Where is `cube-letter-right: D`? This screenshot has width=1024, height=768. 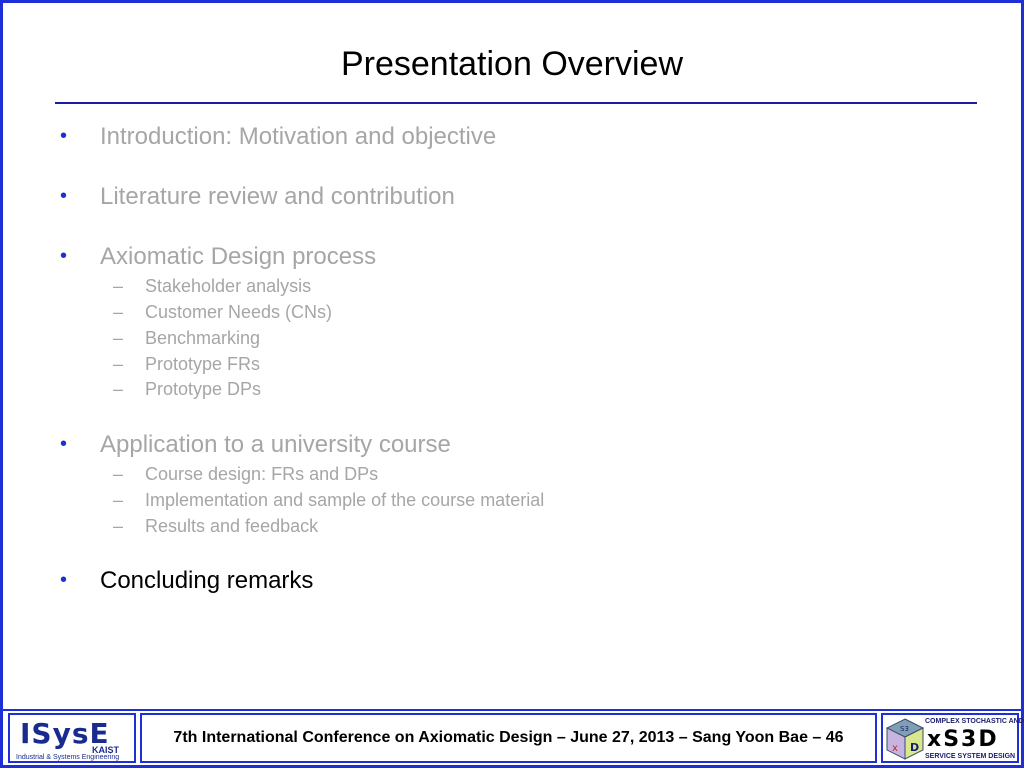
cube-letter-right: D is located at coordinates (914, 747).